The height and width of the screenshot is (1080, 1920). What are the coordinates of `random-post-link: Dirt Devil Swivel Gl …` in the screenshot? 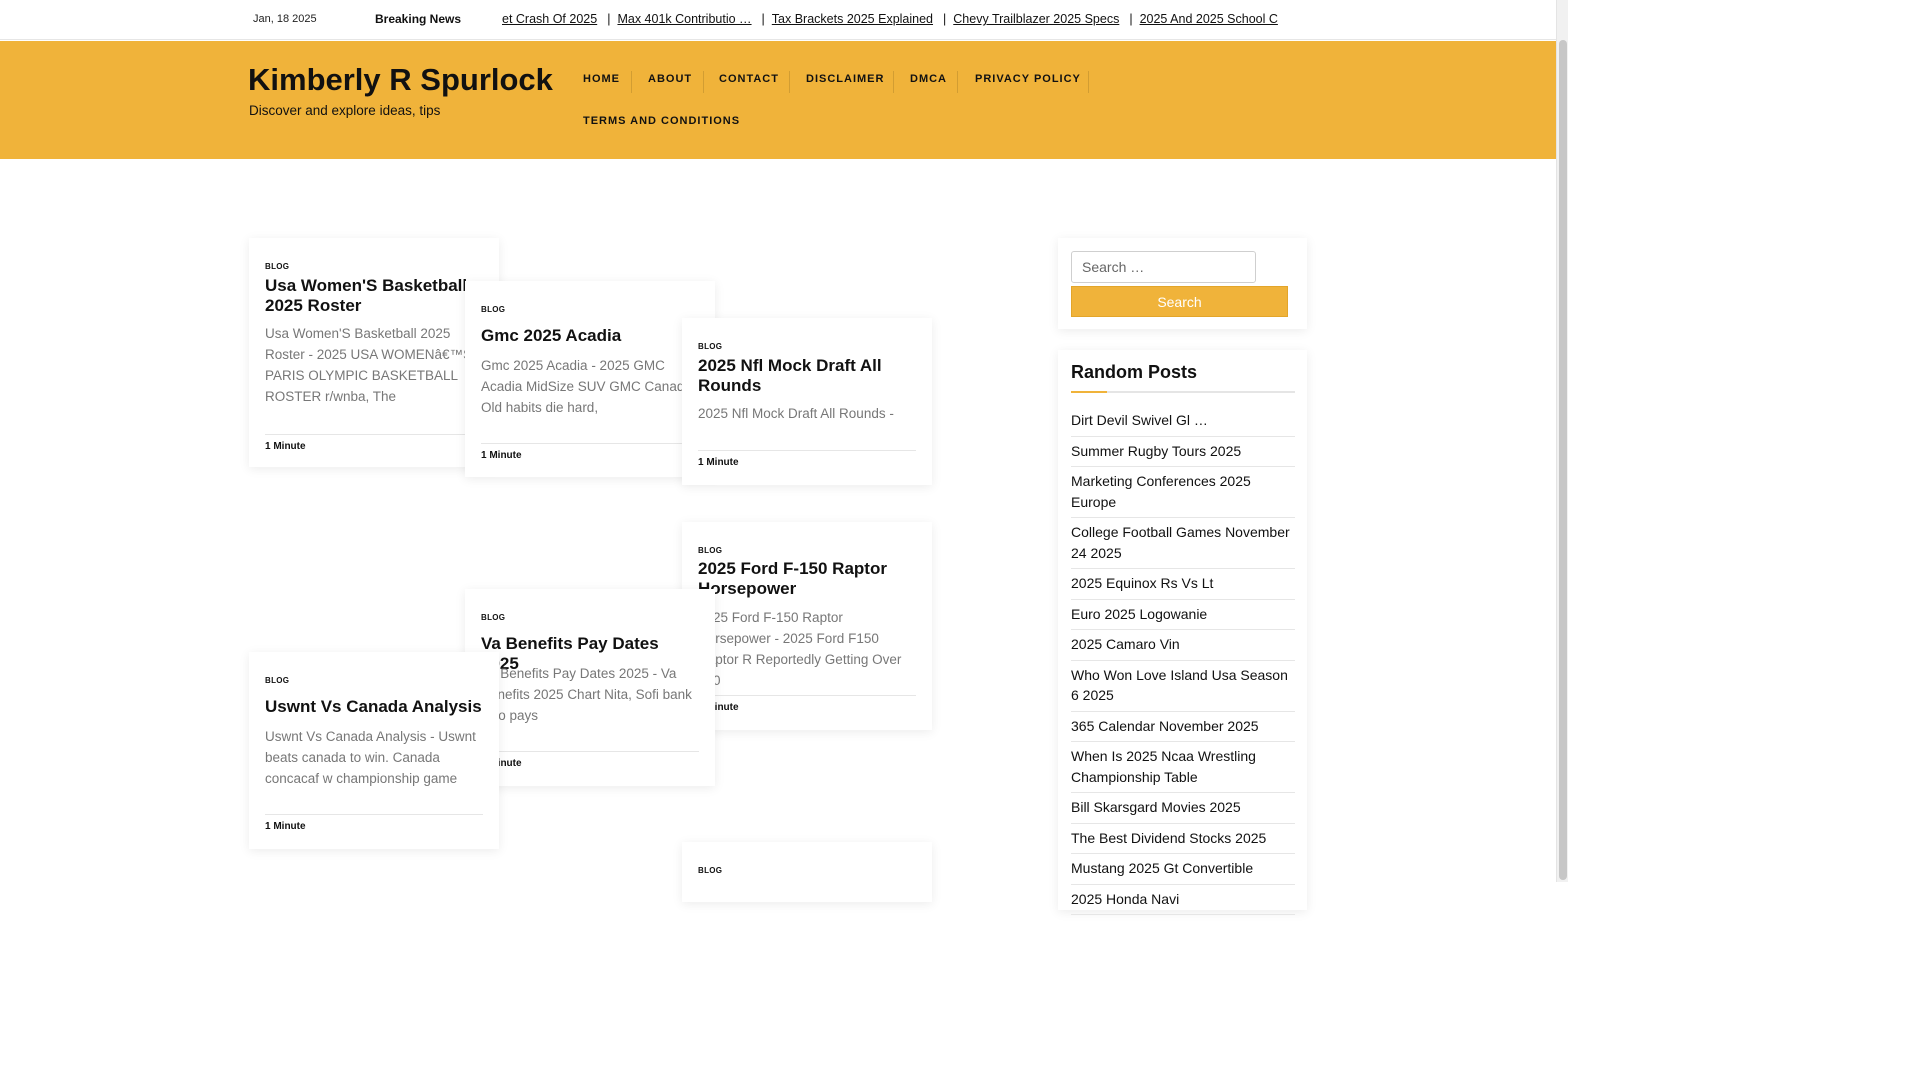 It's located at (1183, 421).